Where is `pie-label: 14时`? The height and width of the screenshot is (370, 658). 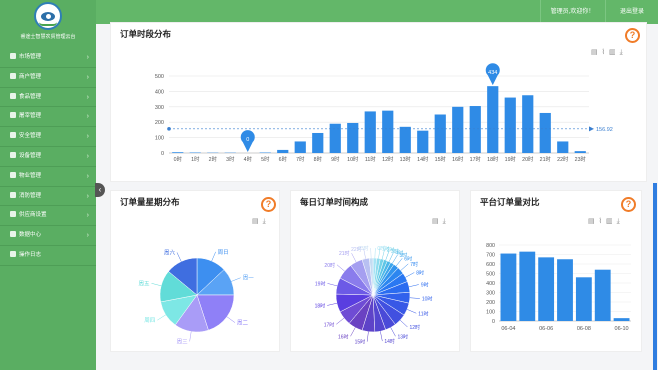 pie-label: 14时 is located at coordinates (389, 341).